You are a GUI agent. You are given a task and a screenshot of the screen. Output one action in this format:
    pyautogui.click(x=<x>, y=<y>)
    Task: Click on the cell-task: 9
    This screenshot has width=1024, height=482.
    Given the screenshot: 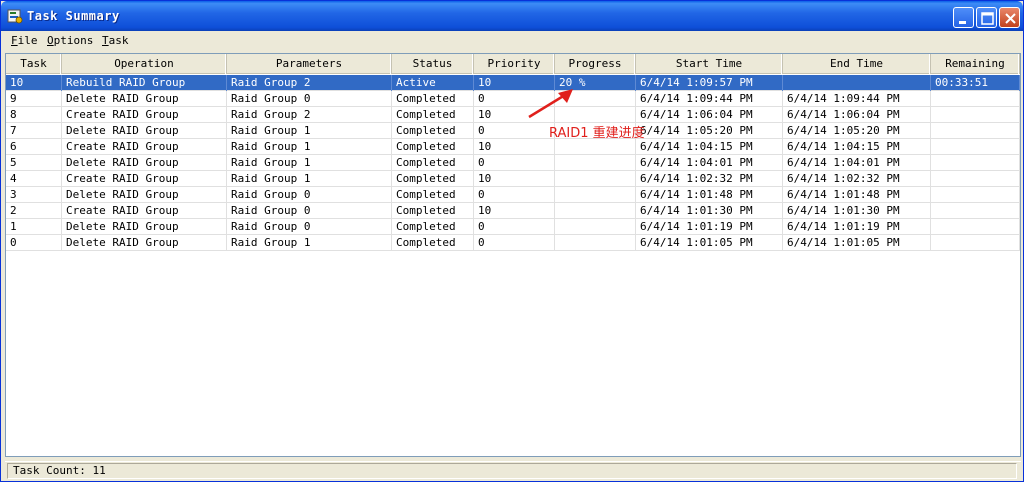 What is the action you would take?
    pyautogui.click(x=34, y=99)
    